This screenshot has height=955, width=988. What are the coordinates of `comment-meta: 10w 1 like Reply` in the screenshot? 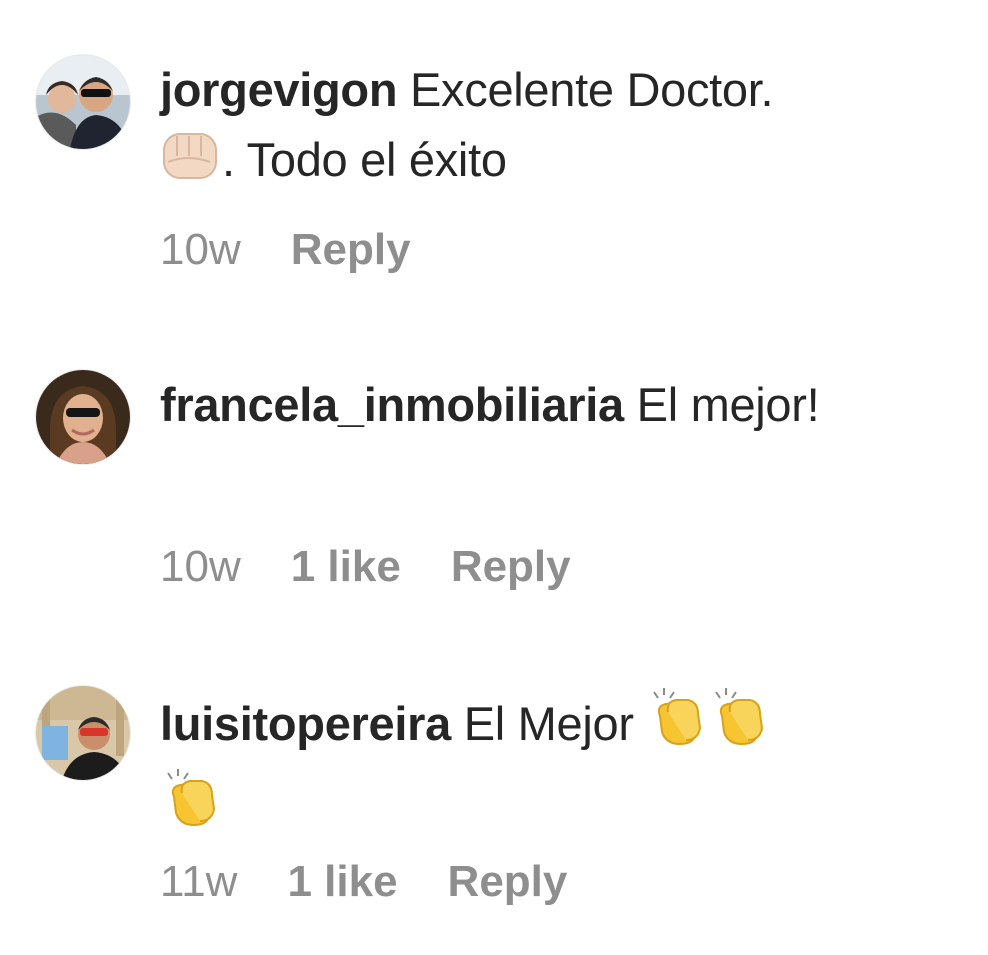 It's located at (365, 567).